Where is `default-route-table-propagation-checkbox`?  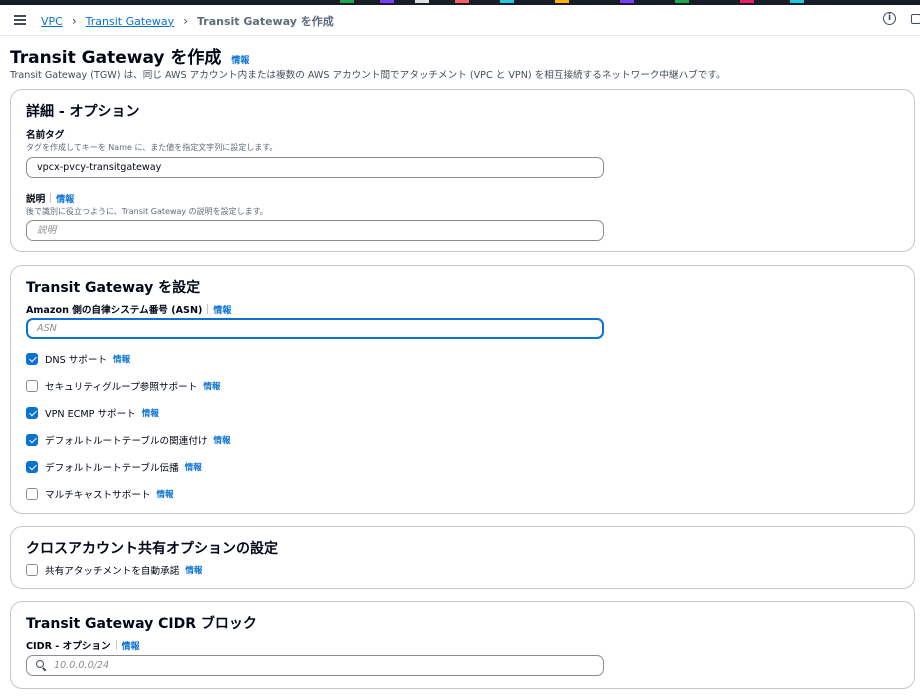 default-route-table-propagation-checkbox is located at coordinates (32, 467).